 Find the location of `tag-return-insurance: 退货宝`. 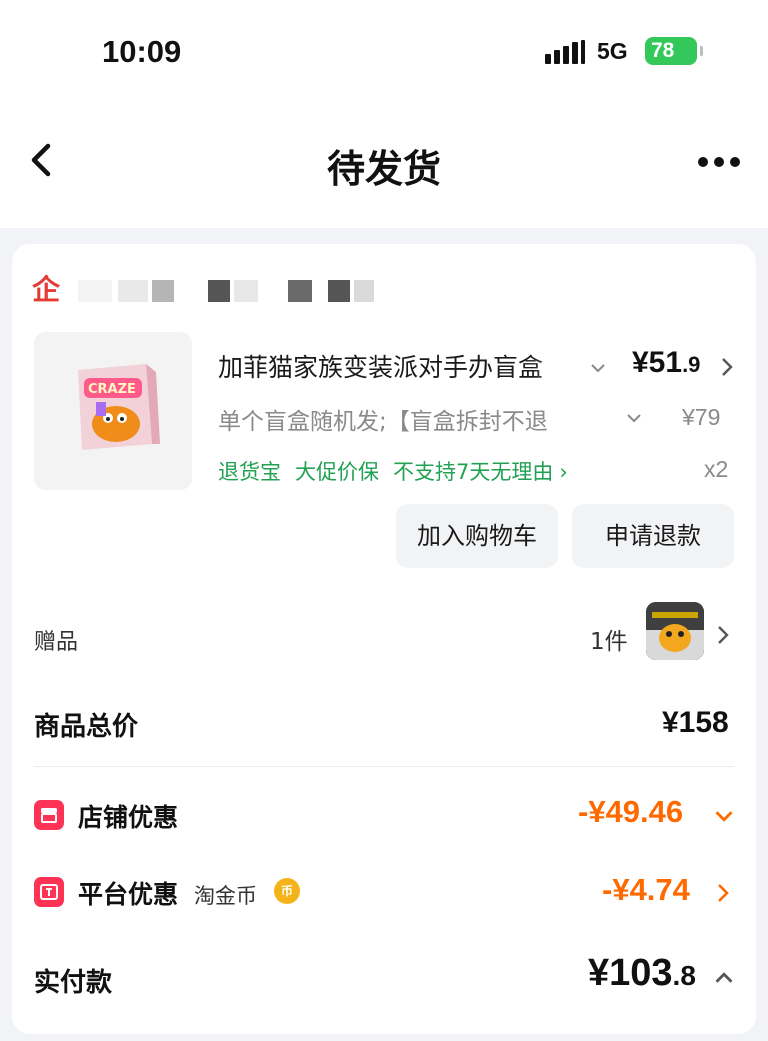

tag-return-insurance: 退货宝 is located at coordinates (249, 472).